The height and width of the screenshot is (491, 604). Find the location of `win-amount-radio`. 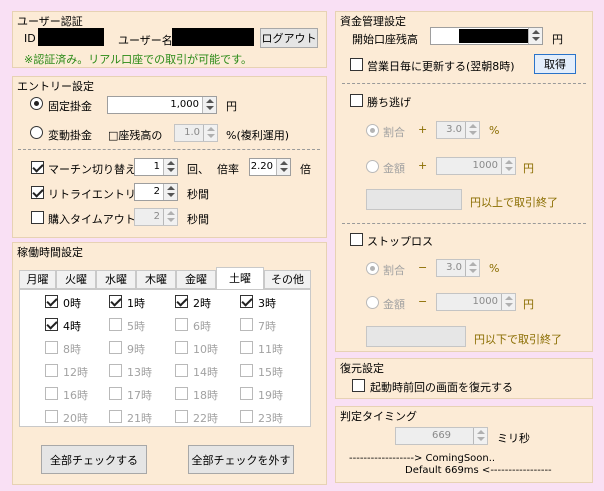

win-amount-radio is located at coordinates (372, 166).